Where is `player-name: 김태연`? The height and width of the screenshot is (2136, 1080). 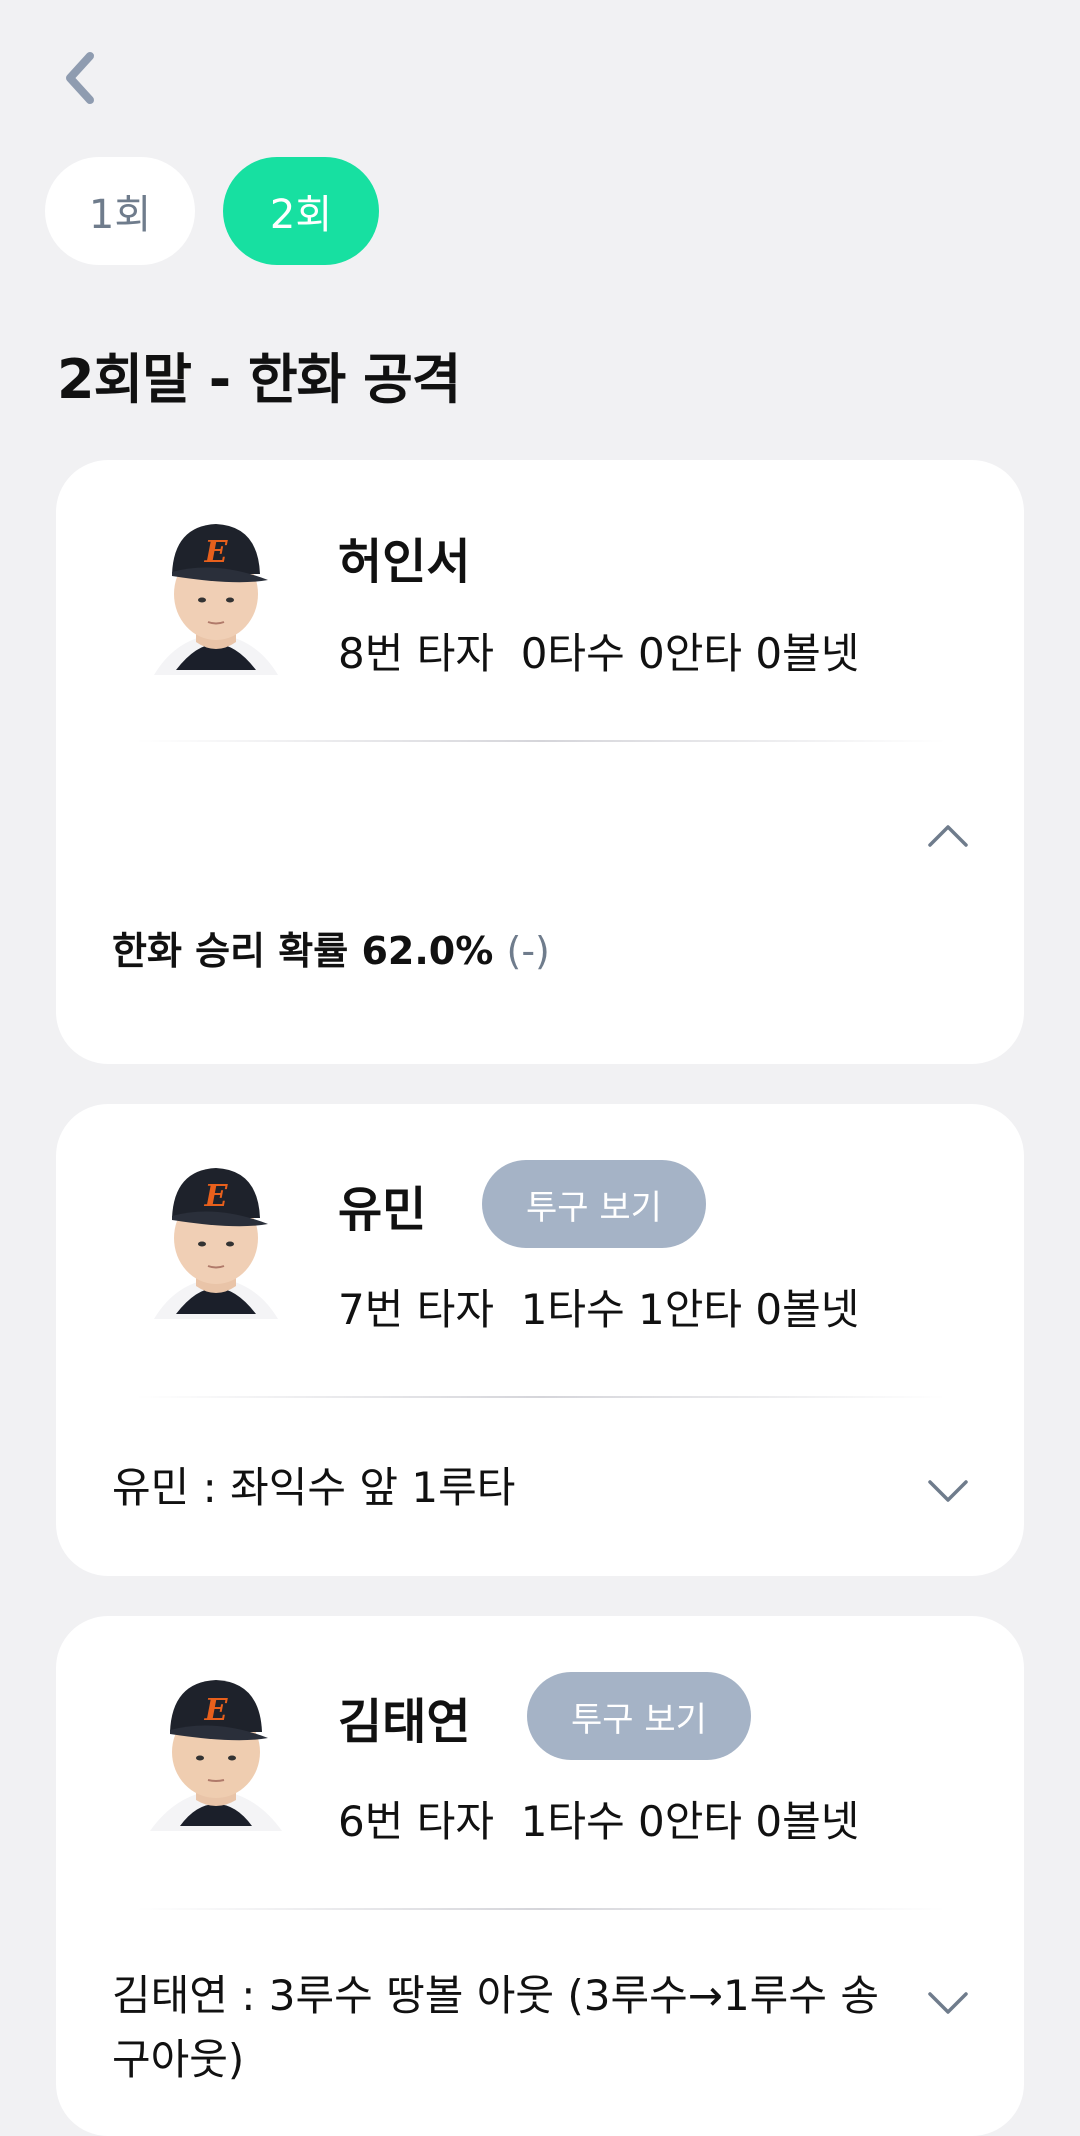
player-name: 김태연 is located at coordinates (404, 1722).